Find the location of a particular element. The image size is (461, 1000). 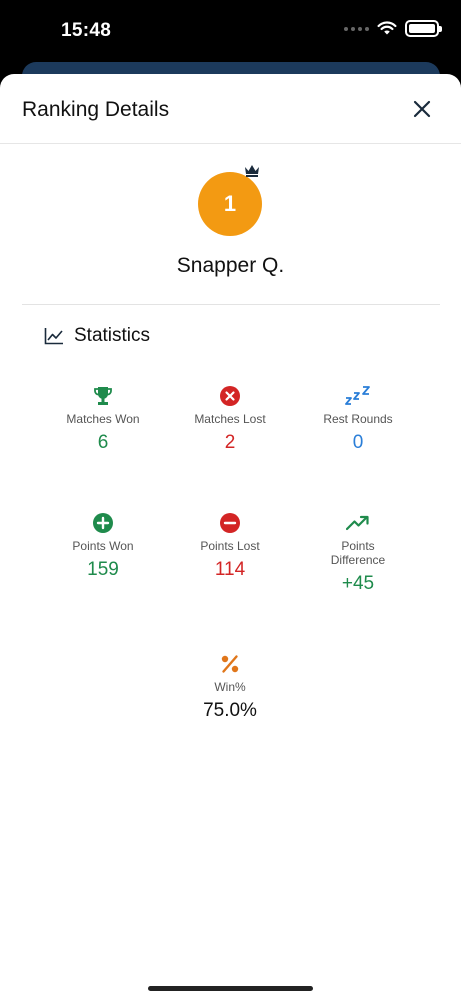

stat-points-difference: Points Difference +45 is located at coordinates (358, 553).